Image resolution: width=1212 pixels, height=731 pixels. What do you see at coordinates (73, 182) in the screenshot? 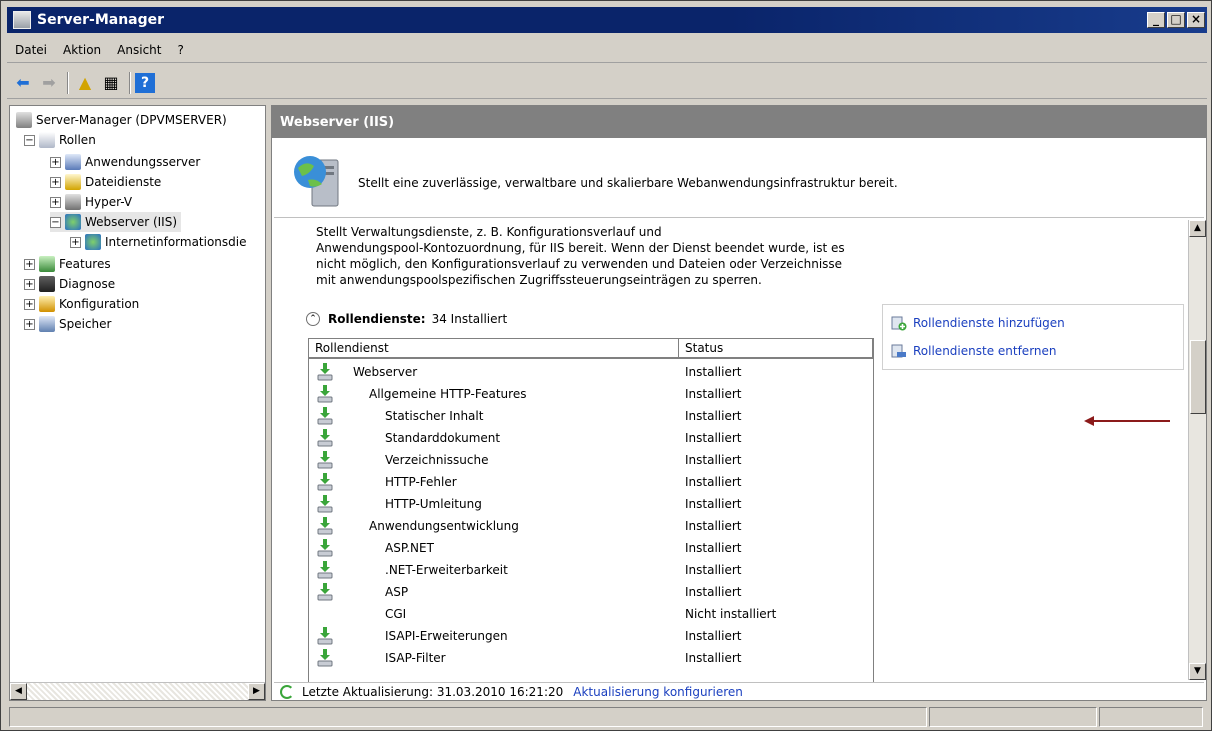
I see `file-services-icon` at bounding box center [73, 182].